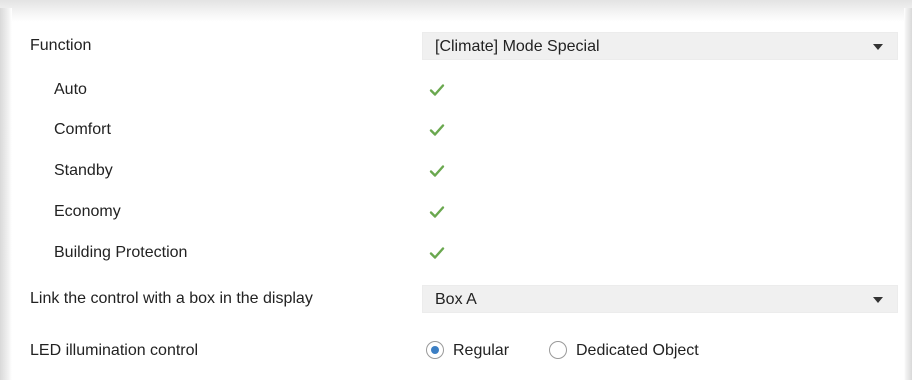 This screenshot has height=380, width=912. I want to click on auto-checkbox, so click(437, 90).